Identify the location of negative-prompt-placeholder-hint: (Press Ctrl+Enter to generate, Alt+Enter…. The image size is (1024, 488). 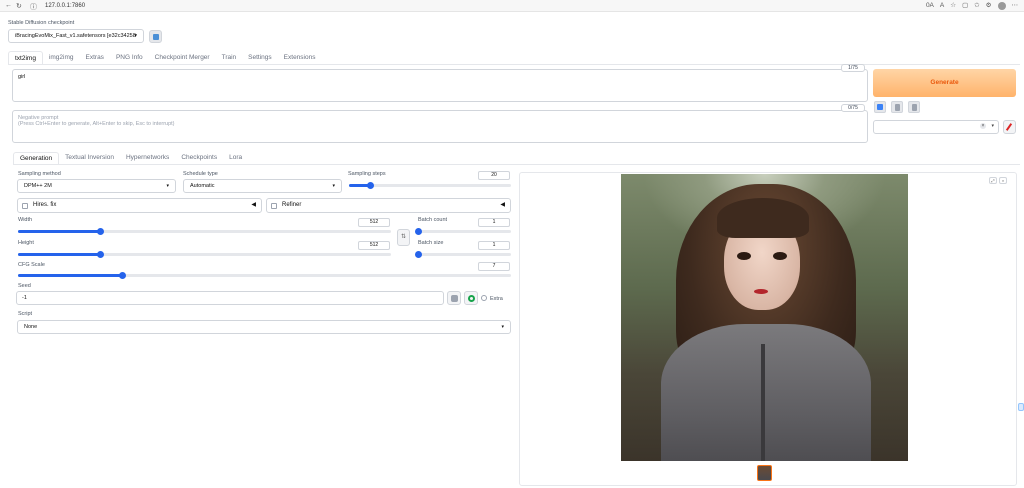
(96, 124).